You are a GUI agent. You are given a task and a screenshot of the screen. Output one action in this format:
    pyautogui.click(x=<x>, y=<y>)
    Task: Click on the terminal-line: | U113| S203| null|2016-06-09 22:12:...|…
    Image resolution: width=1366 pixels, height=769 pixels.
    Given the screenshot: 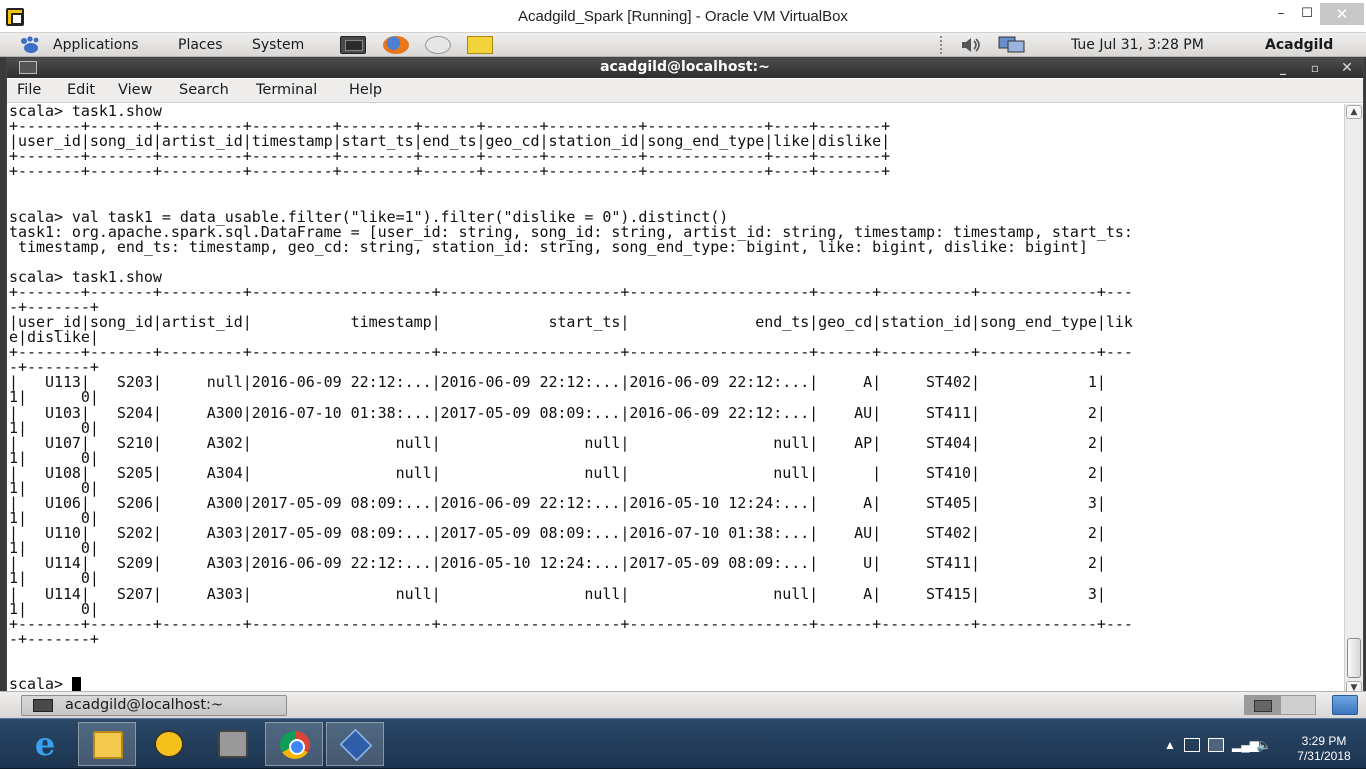 What is the action you would take?
    pyautogui.click(x=557, y=382)
    